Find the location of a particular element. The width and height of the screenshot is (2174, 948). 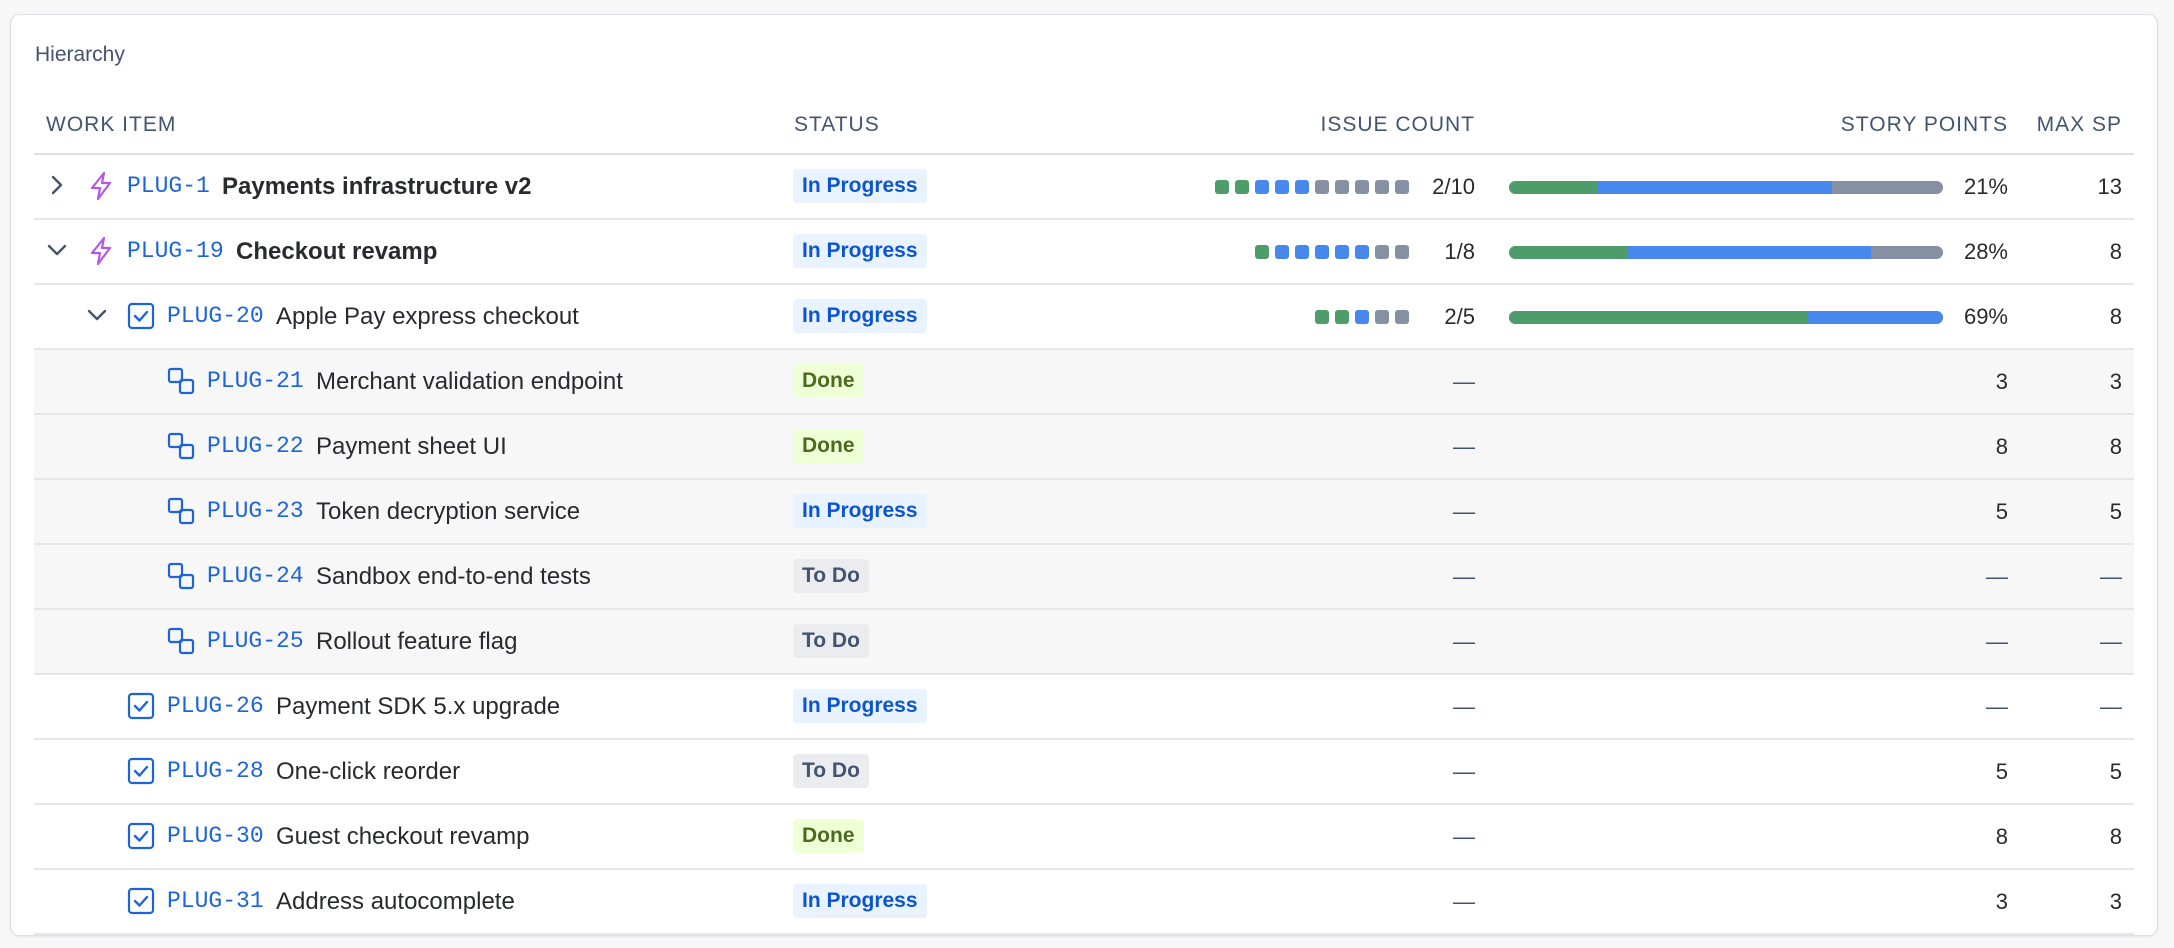

table-row: PLUG-25 Rollout feature flag To Do — — — is located at coordinates (1084, 642).